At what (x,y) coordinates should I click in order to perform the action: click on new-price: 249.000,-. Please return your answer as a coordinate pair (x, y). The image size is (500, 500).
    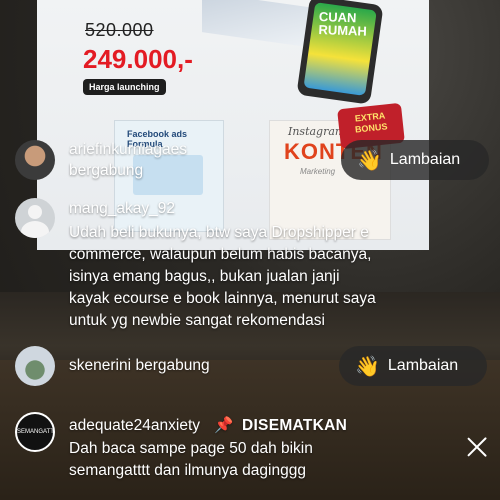
    Looking at the image, I should click on (138, 59).